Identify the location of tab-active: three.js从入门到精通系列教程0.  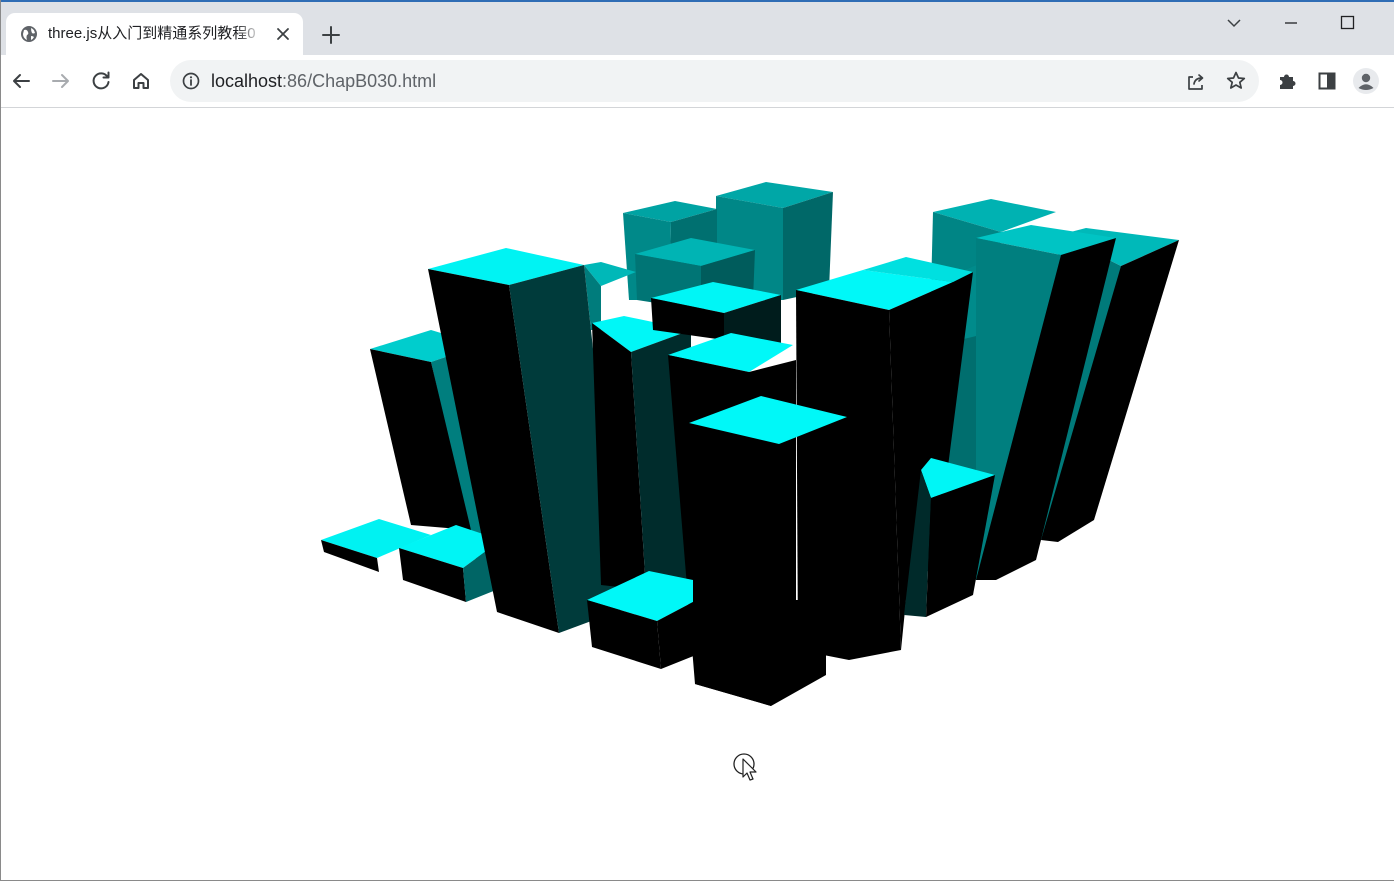
(154, 34).